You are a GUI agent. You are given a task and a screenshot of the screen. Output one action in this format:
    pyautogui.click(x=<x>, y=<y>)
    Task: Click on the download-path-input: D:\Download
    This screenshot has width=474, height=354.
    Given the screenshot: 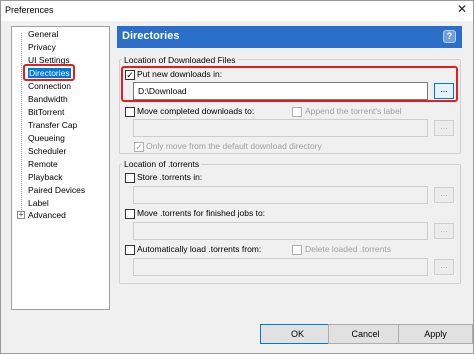 What is the action you would take?
    pyautogui.click(x=280, y=91)
    